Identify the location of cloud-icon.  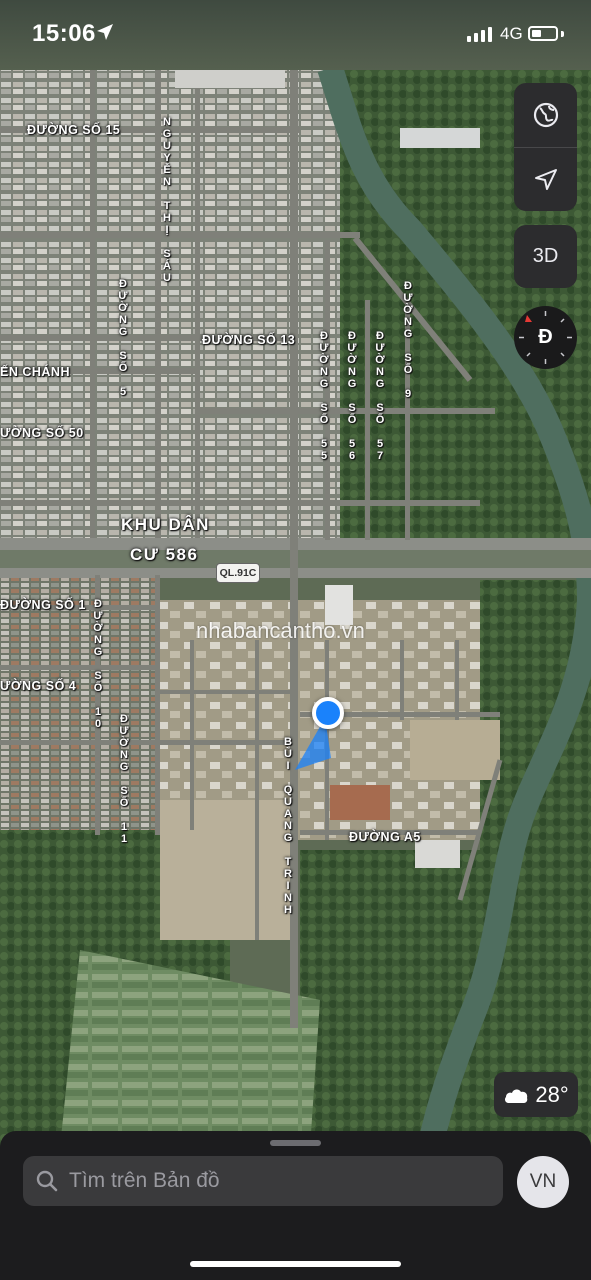
(516, 1095).